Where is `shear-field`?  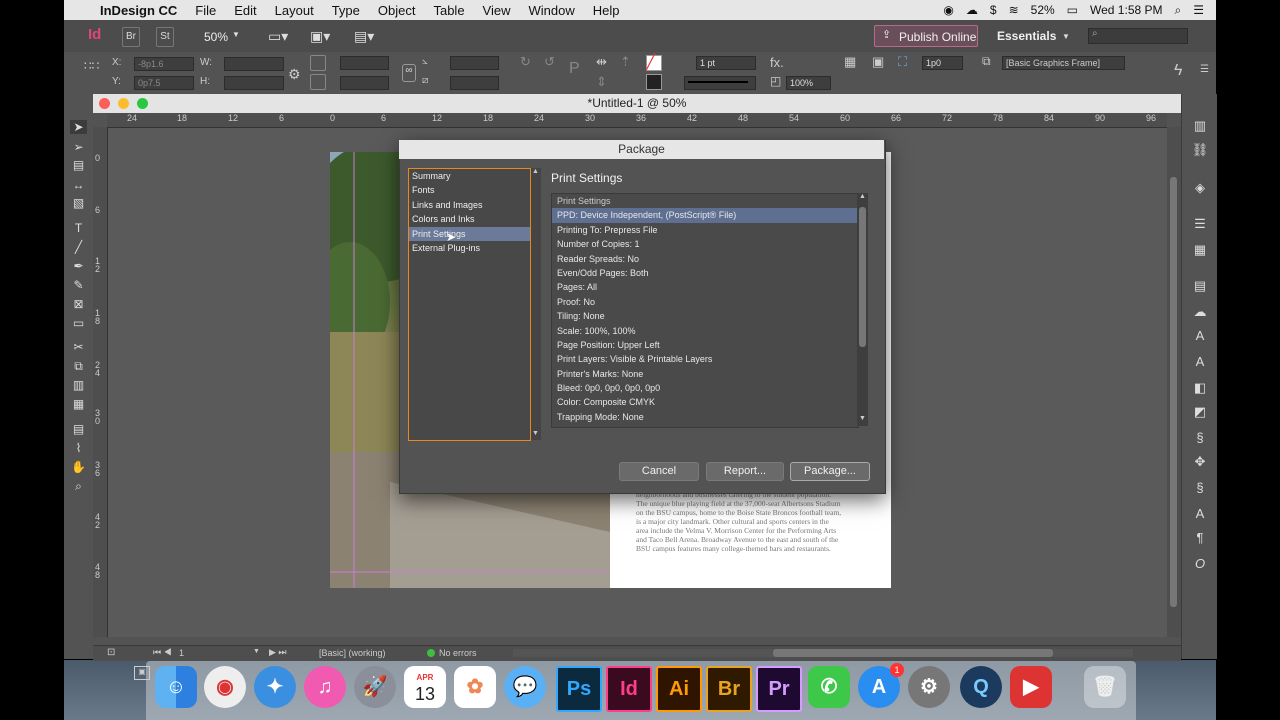
shear-field is located at coordinates (474, 83).